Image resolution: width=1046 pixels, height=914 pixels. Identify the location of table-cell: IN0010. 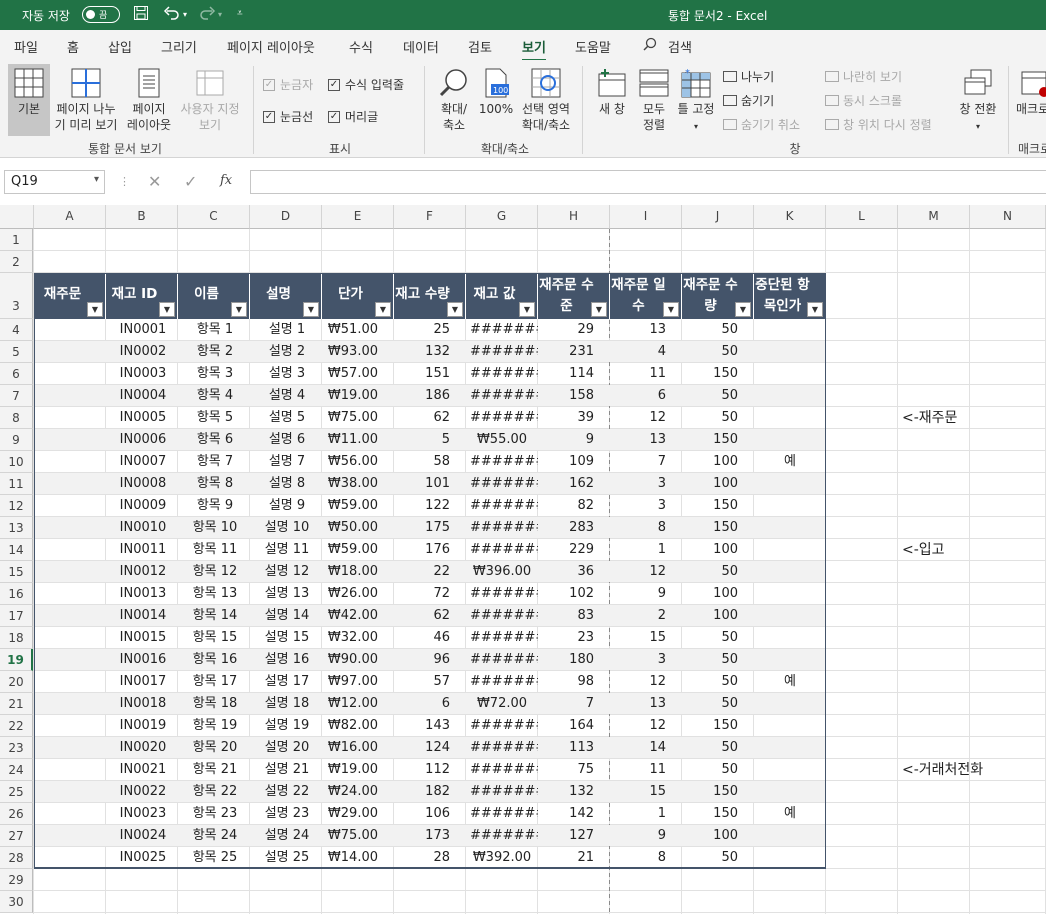
(142, 528).